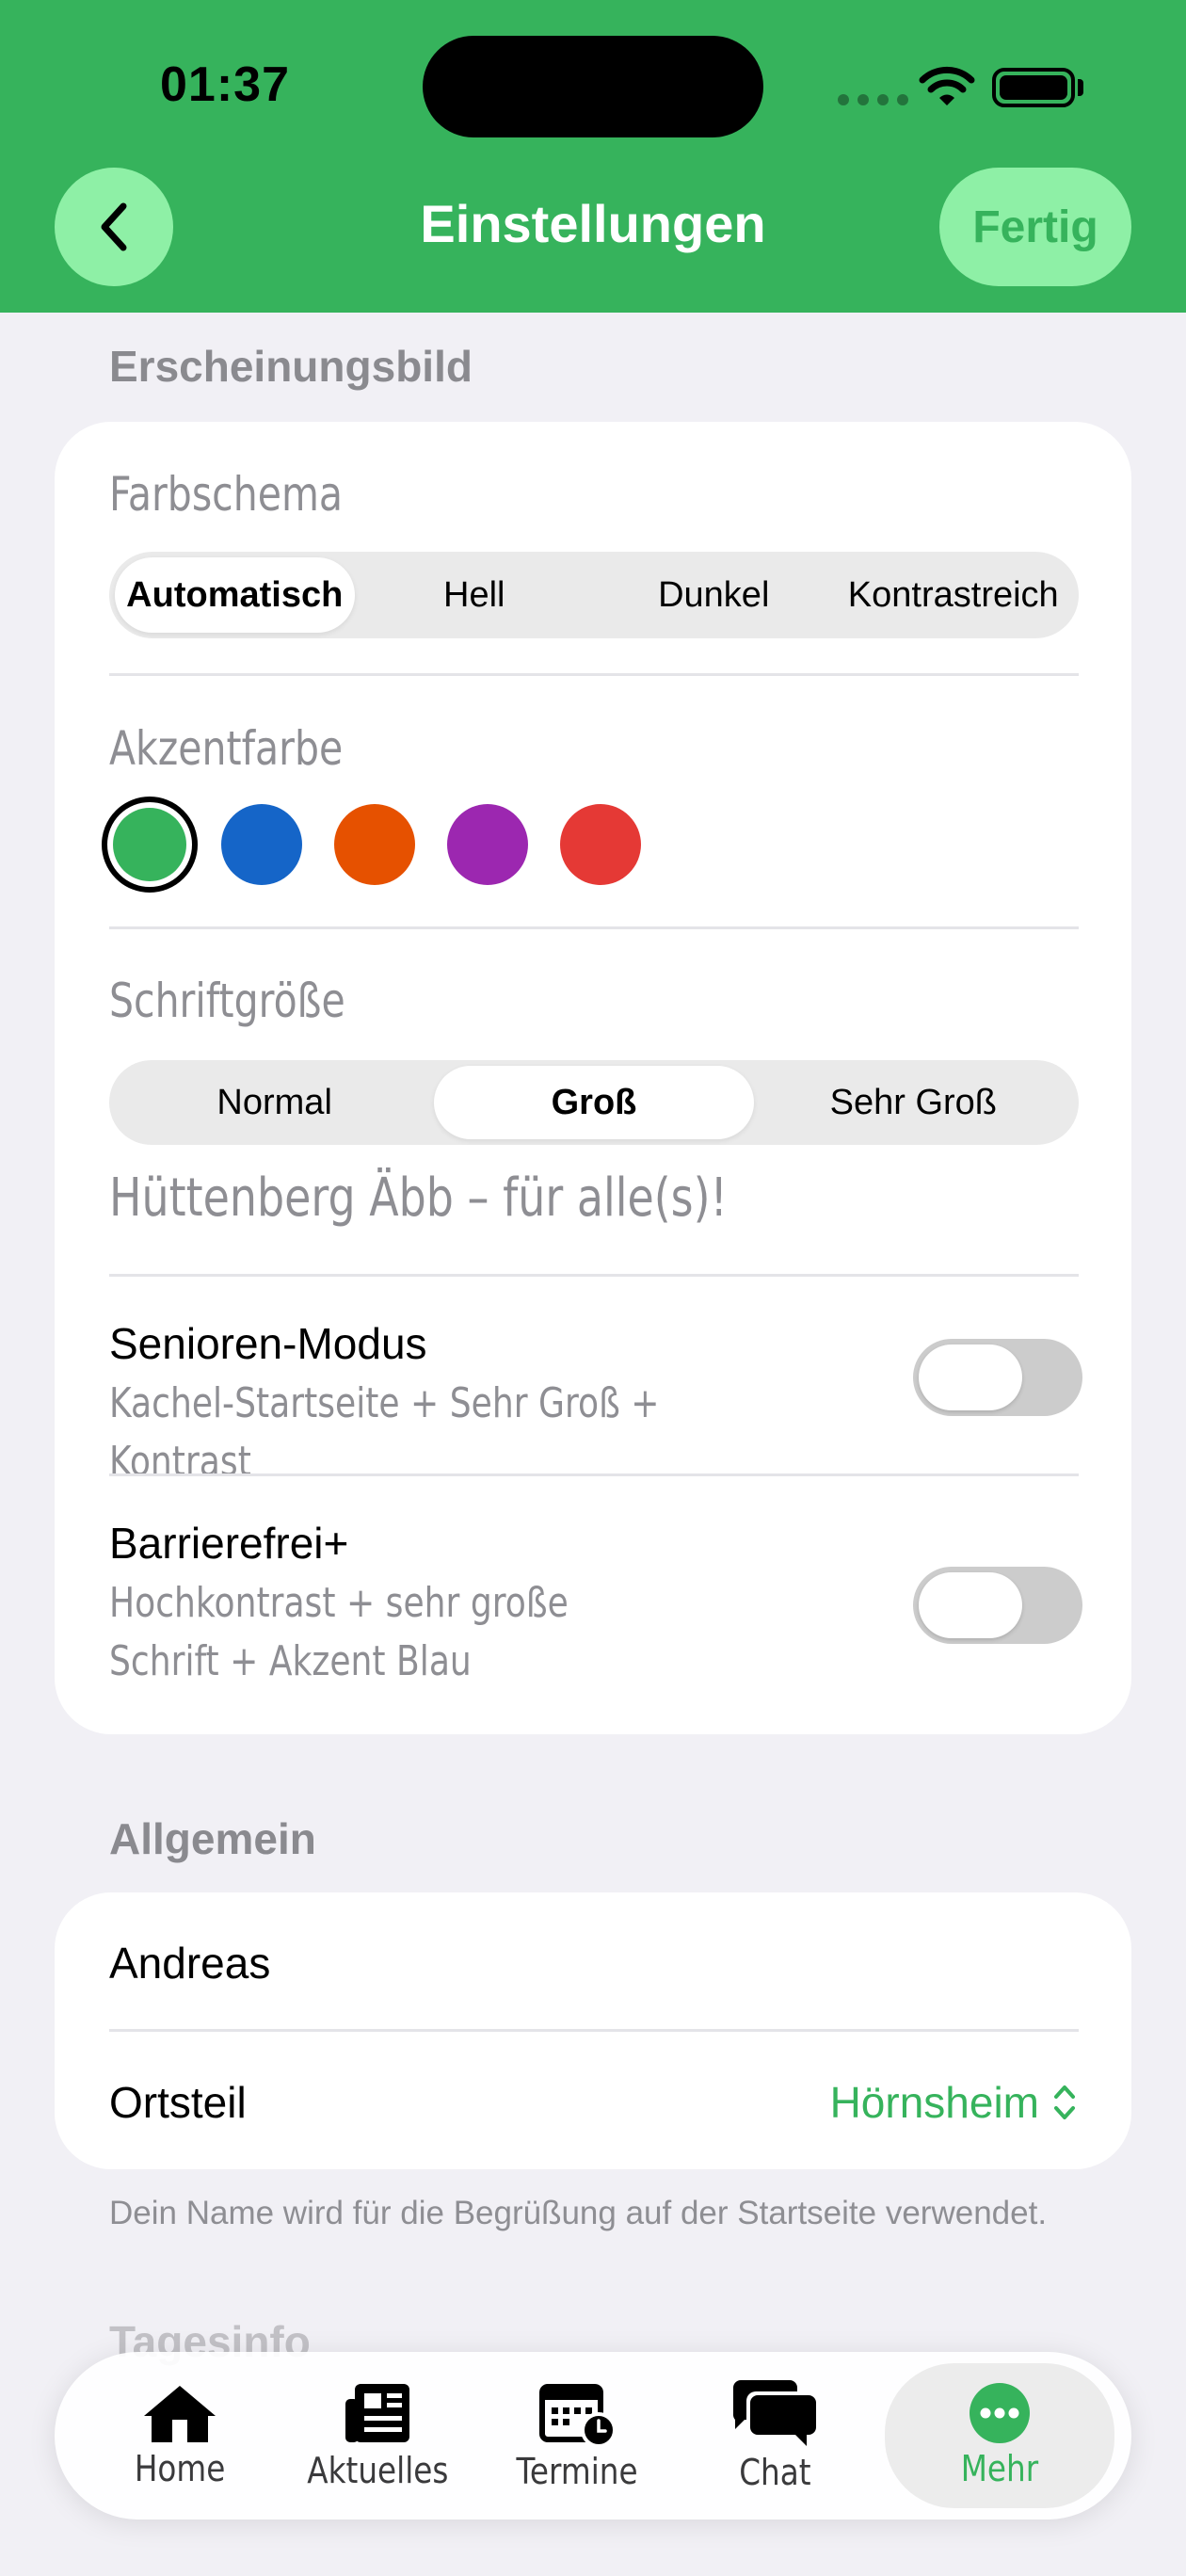 The width and height of the screenshot is (1186, 2576). I want to click on segment-high-contrast: Kontrastreich, so click(954, 595).